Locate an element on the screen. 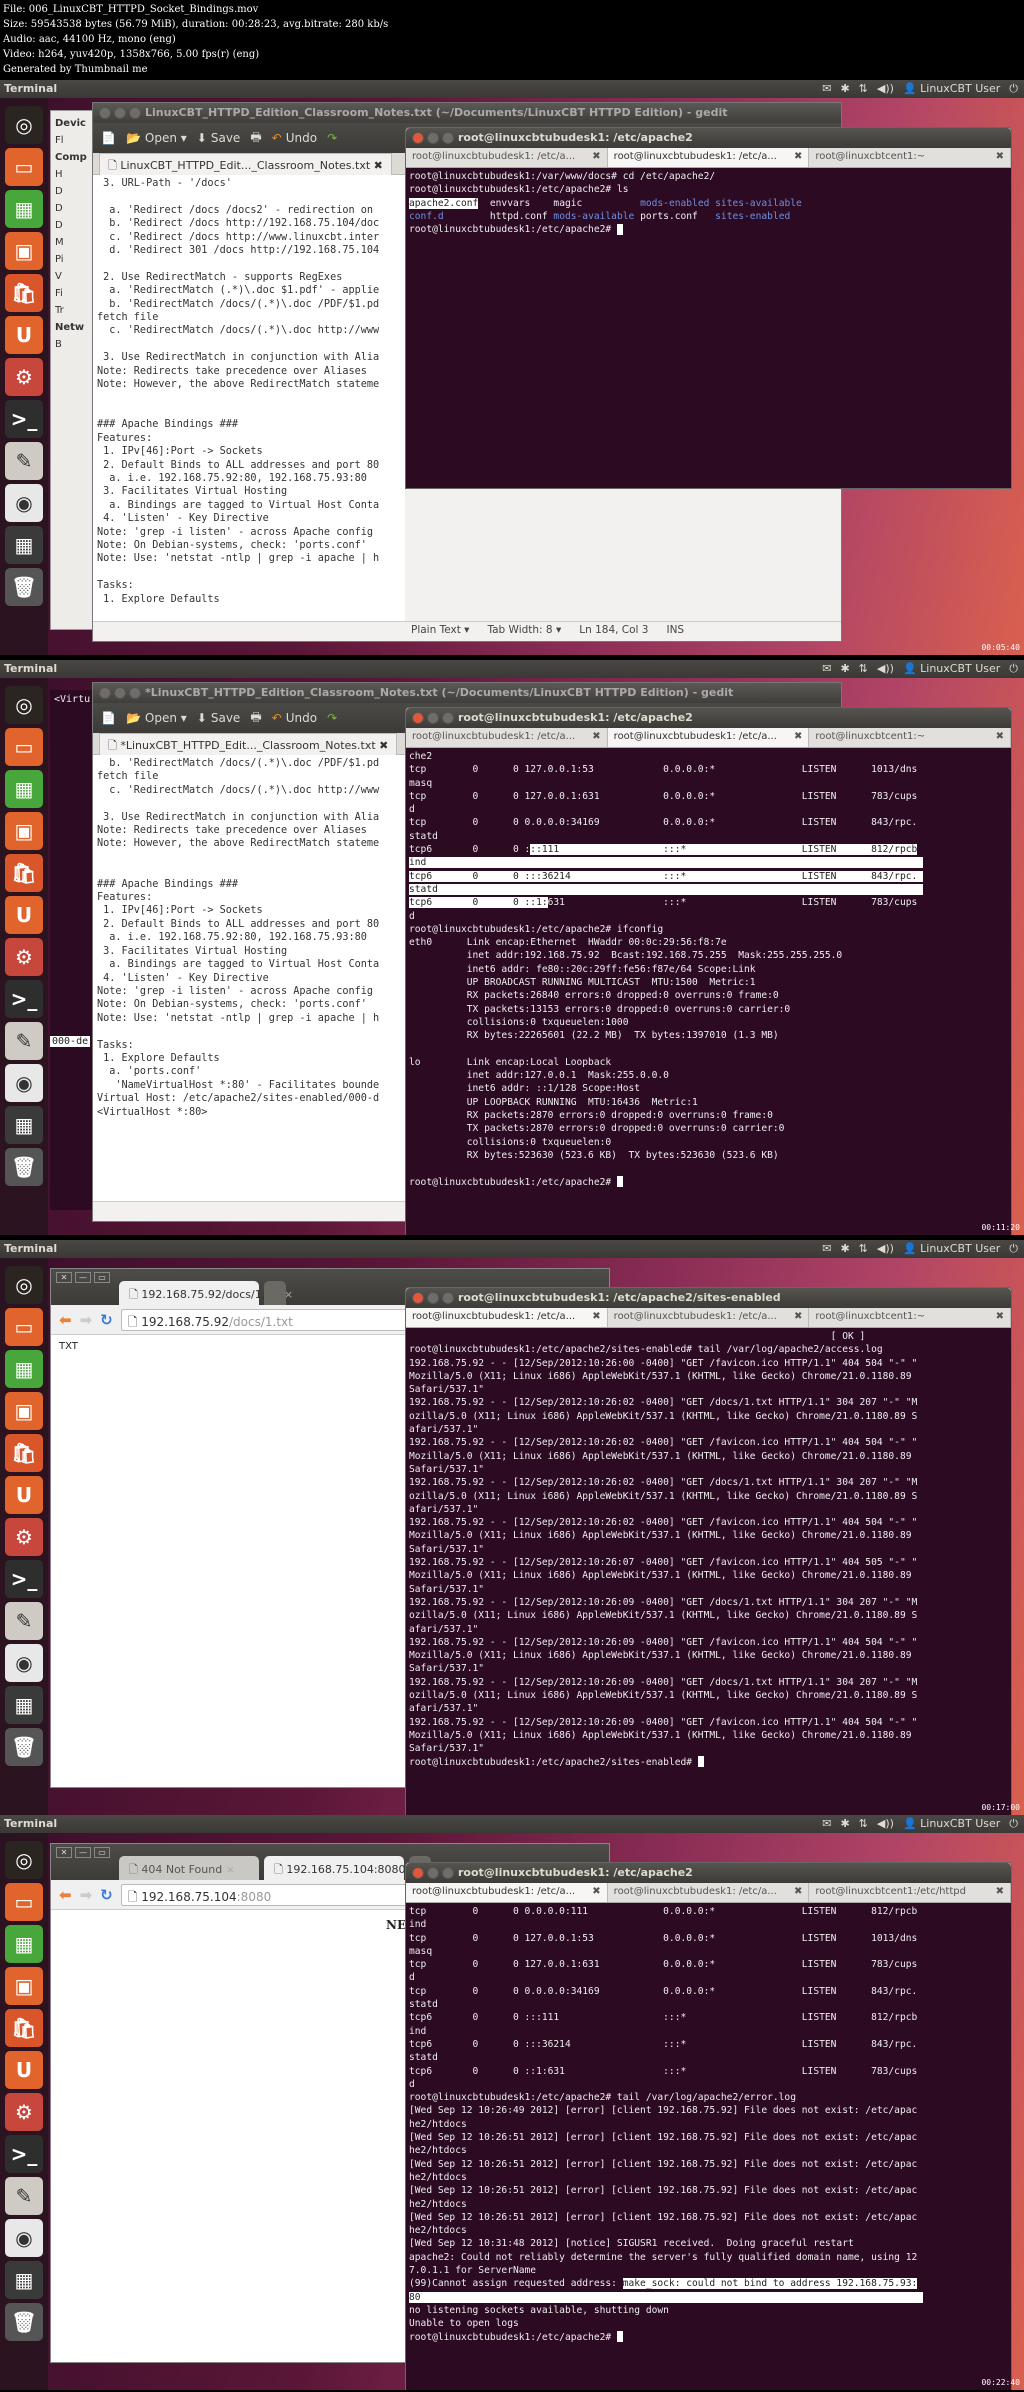 The image size is (1024, 2392). launcher-calc-icon: ▦ is located at coordinates (24, 209).